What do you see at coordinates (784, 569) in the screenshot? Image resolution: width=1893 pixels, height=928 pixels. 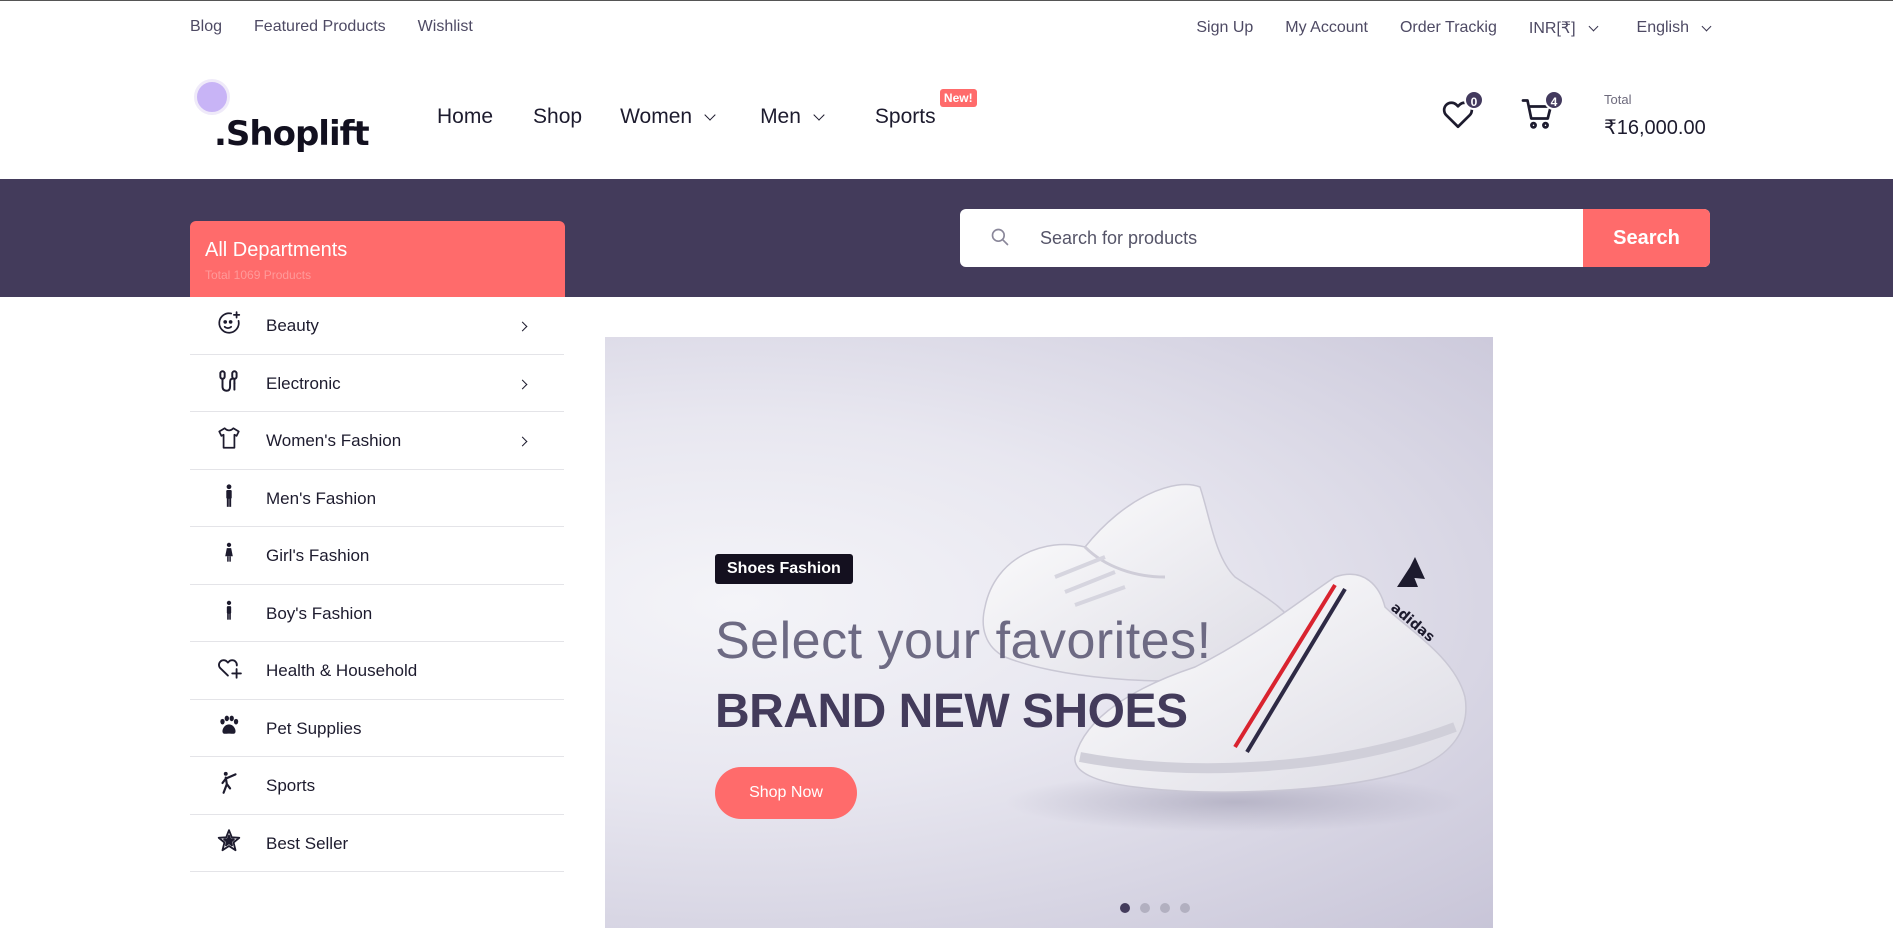 I see `hero-tag: Shoes Fashion` at bounding box center [784, 569].